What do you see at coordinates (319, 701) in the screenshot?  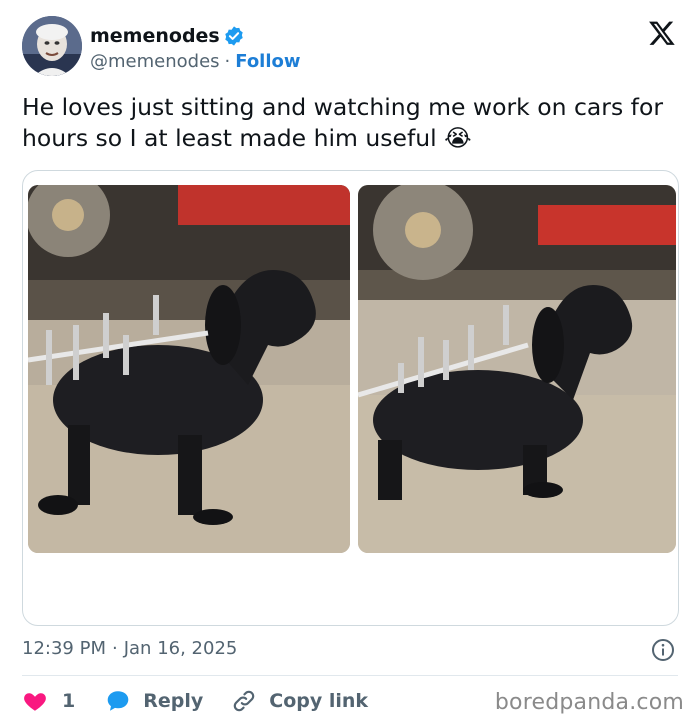 I see `copy-link-label: Copy link` at bounding box center [319, 701].